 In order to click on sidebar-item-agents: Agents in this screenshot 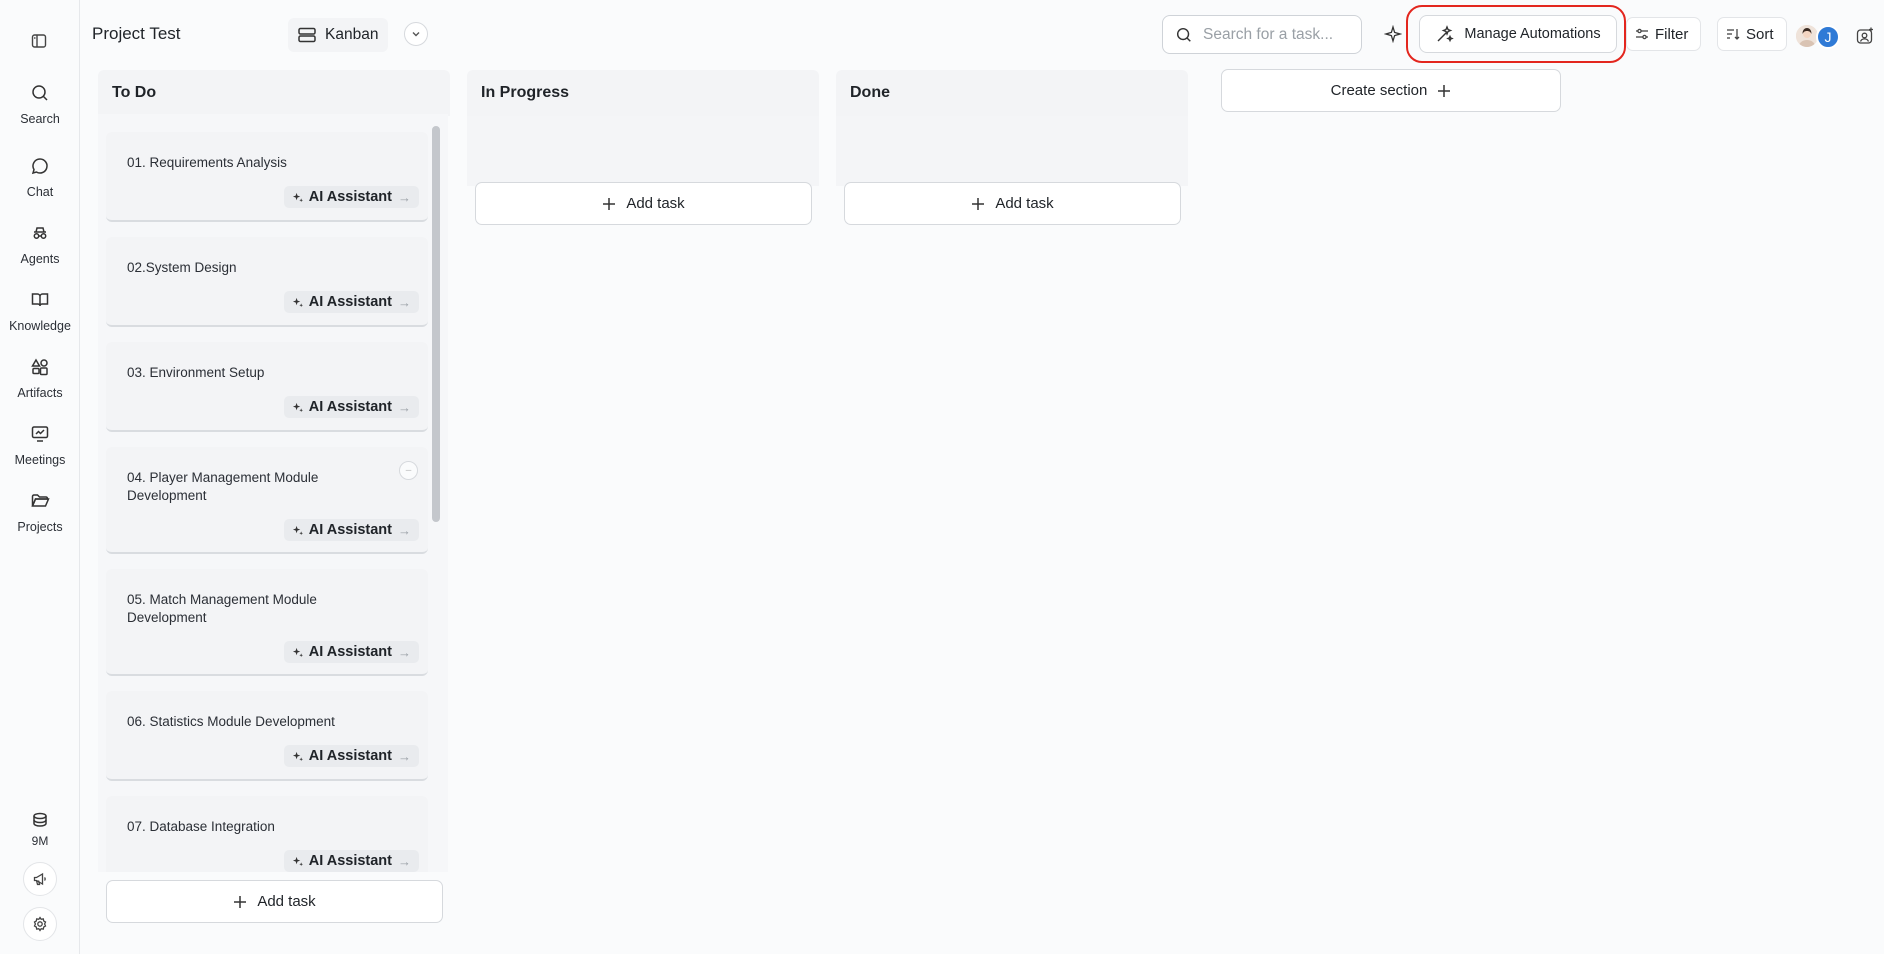, I will do `click(40, 244)`.